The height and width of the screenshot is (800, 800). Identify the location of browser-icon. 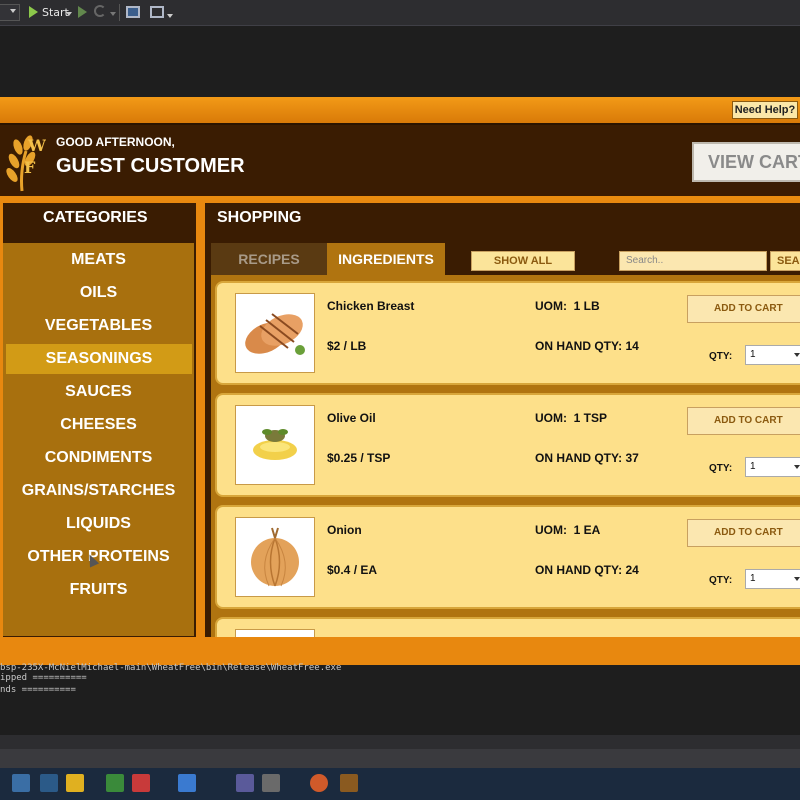
(319, 783).